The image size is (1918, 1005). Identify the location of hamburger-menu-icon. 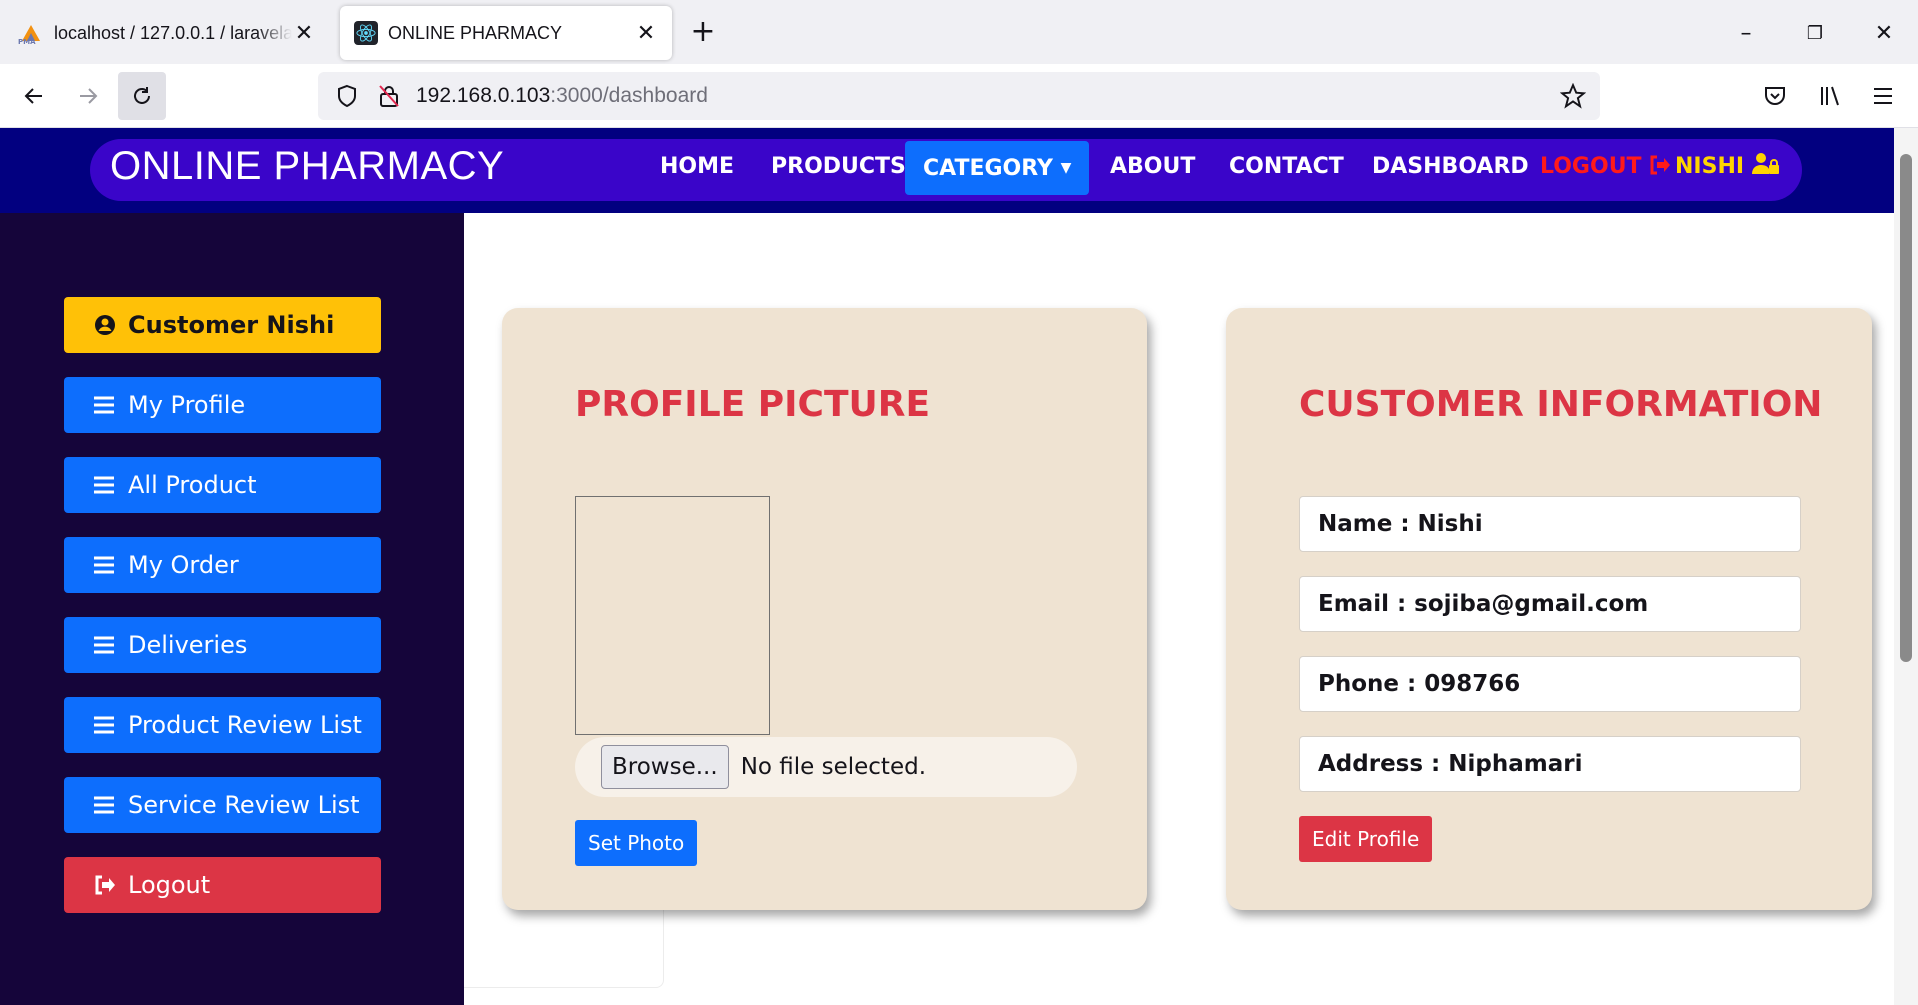
(1883, 96).